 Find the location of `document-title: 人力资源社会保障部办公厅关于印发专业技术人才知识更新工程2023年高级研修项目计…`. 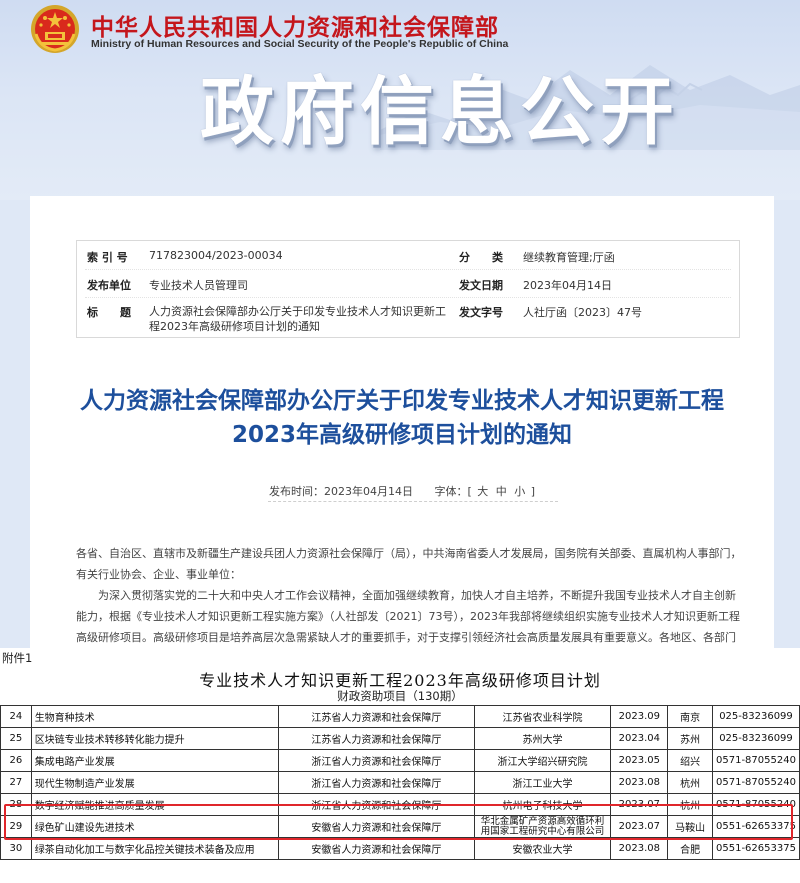

document-title: 人力资源社会保障部办公厅关于印发专业技术人才知识更新工程2023年高级研修项目计… is located at coordinates (402, 418).